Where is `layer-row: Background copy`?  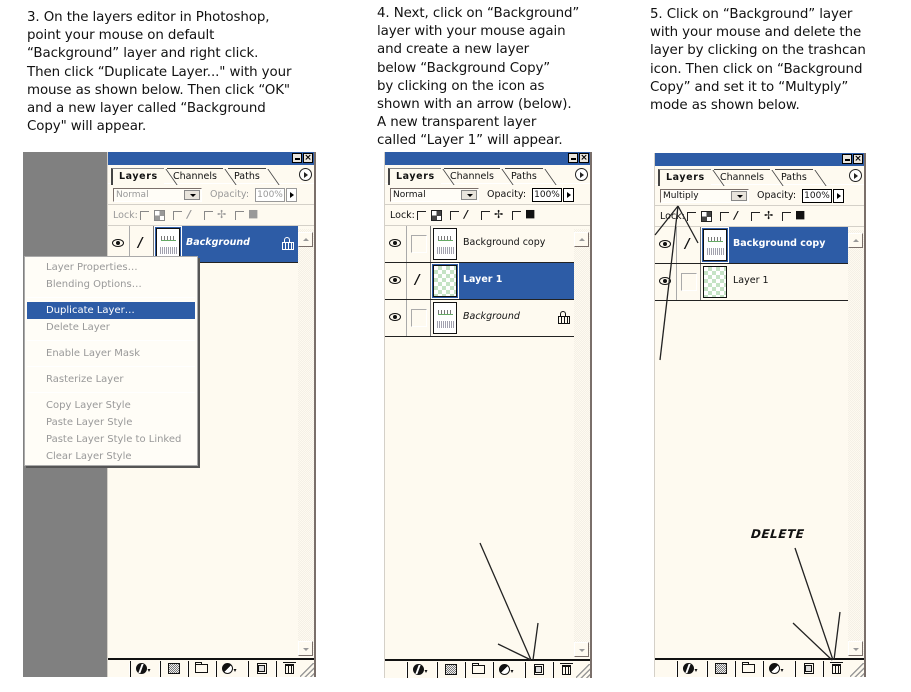
layer-row: Background copy is located at coordinates (487, 244).